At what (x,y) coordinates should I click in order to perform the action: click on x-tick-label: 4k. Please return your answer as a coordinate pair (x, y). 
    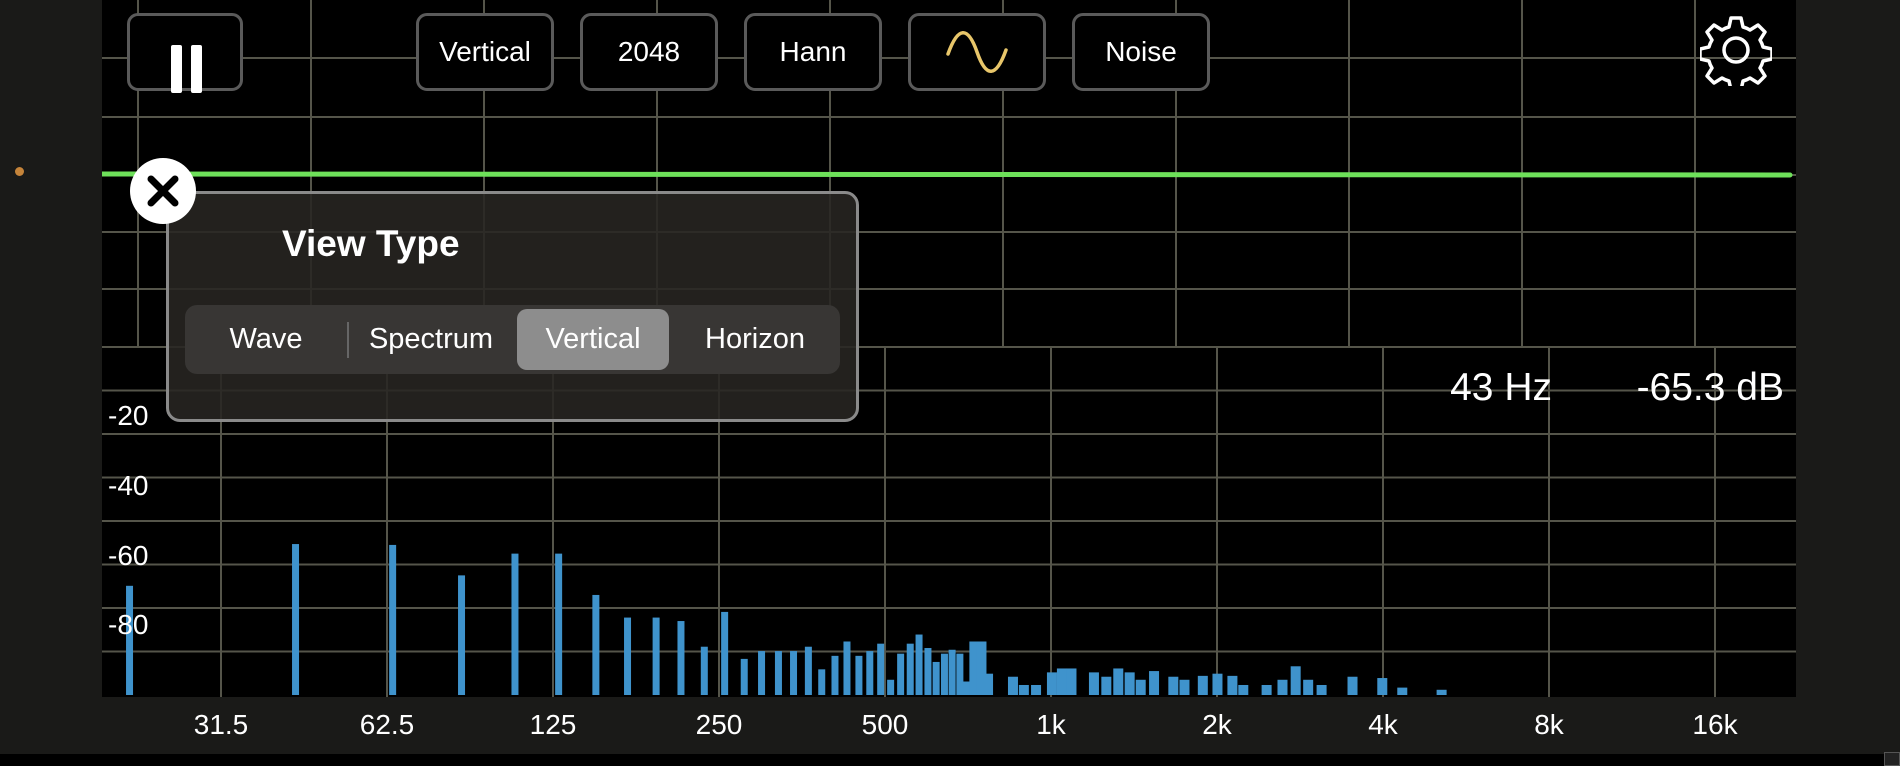
    Looking at the image, I should click on (1383, 724).